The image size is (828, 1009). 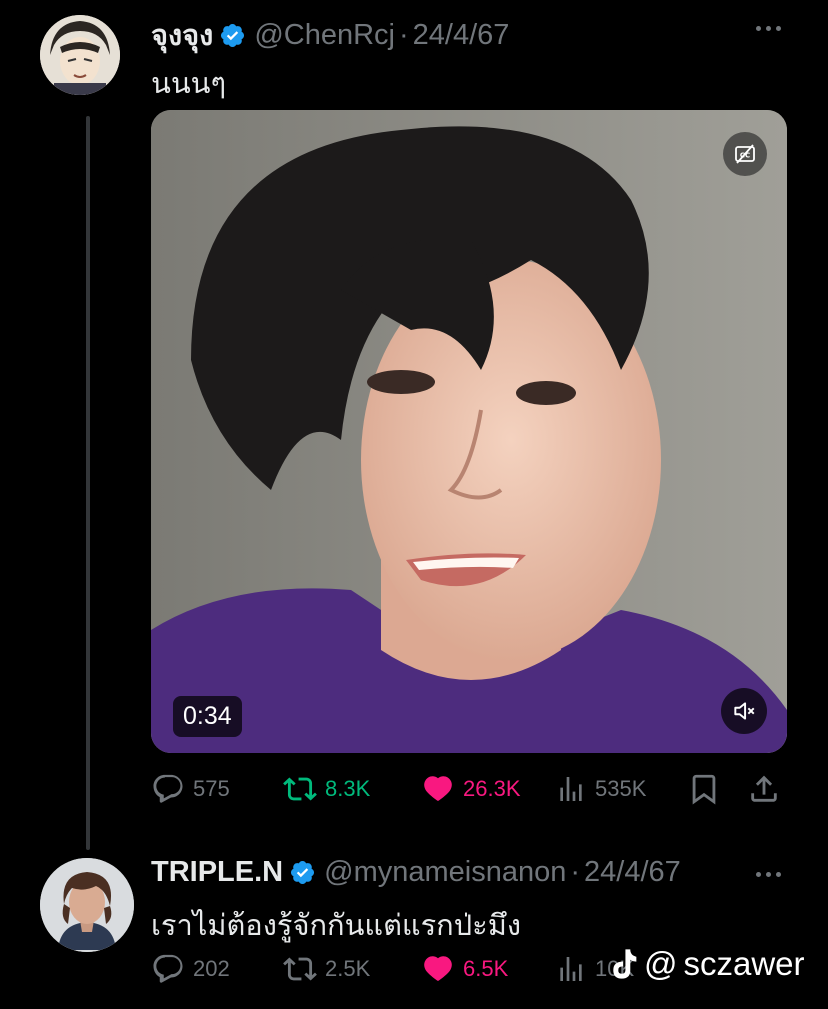 I want to click on repost-button: 2.5K, so click(x=326, y=969).